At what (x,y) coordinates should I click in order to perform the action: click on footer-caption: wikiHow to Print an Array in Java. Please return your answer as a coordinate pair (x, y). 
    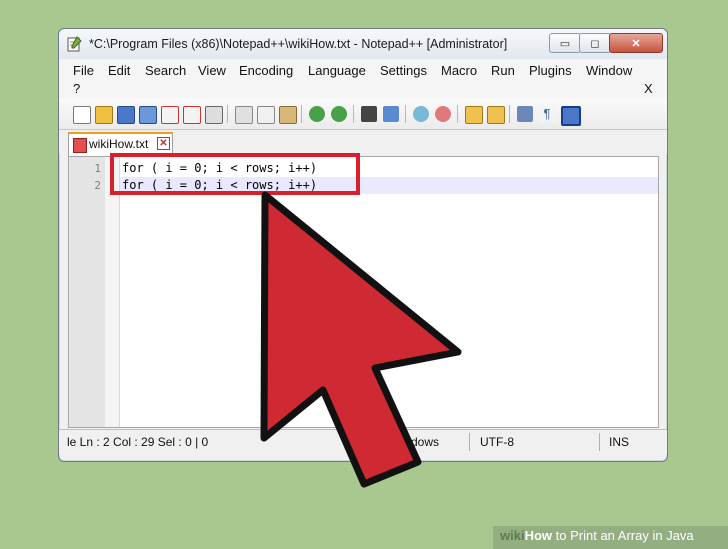
    Looking at the image, I should click on (597, 535).